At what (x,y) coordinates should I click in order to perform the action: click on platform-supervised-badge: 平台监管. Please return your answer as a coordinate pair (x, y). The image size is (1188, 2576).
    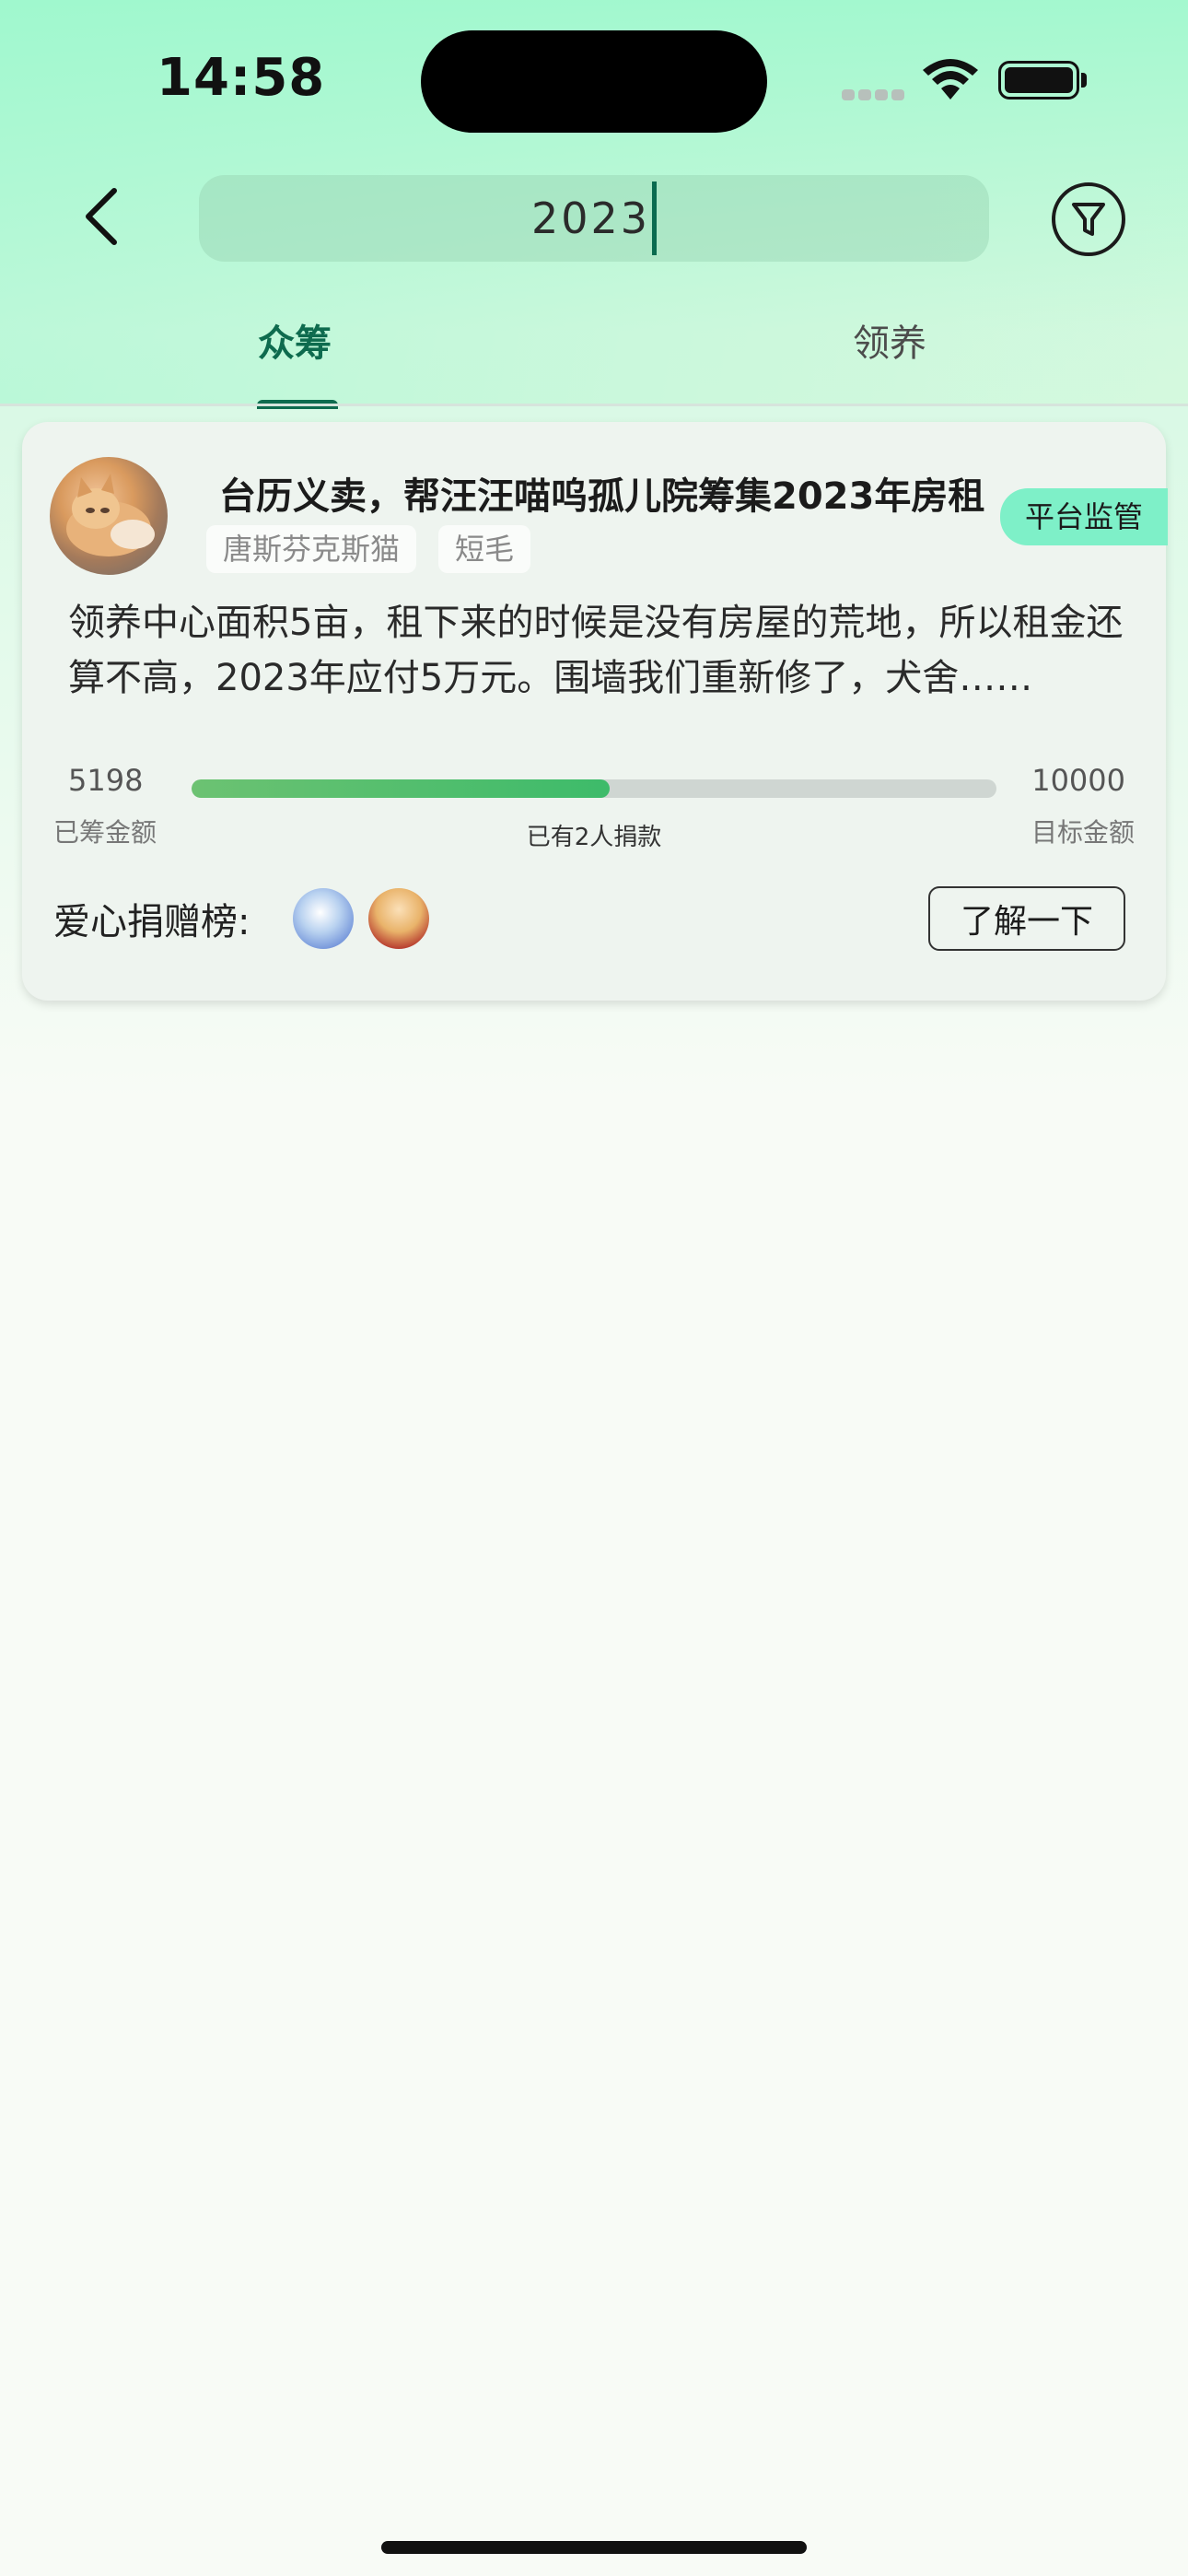
    Looking at the image, I should click on (1084, 516).